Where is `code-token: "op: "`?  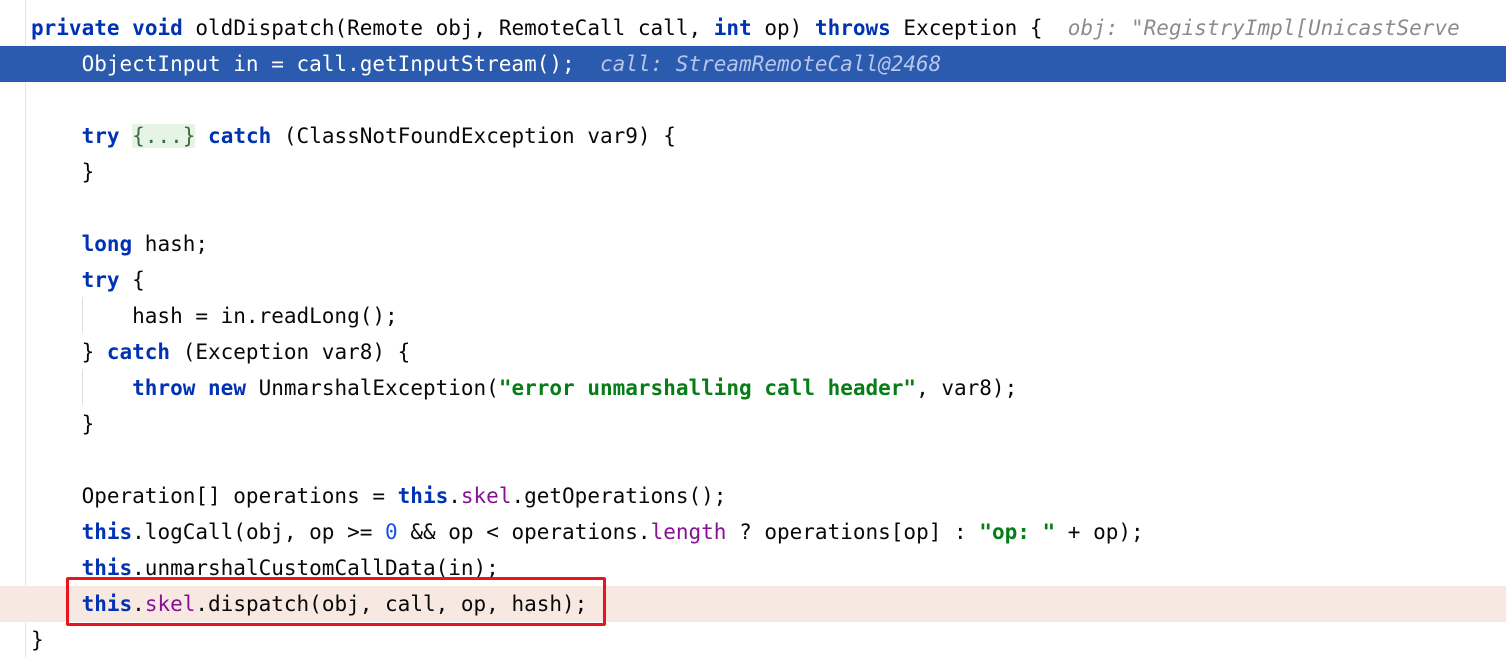
code-token: "op: " is located at coordinates (1017, 532).